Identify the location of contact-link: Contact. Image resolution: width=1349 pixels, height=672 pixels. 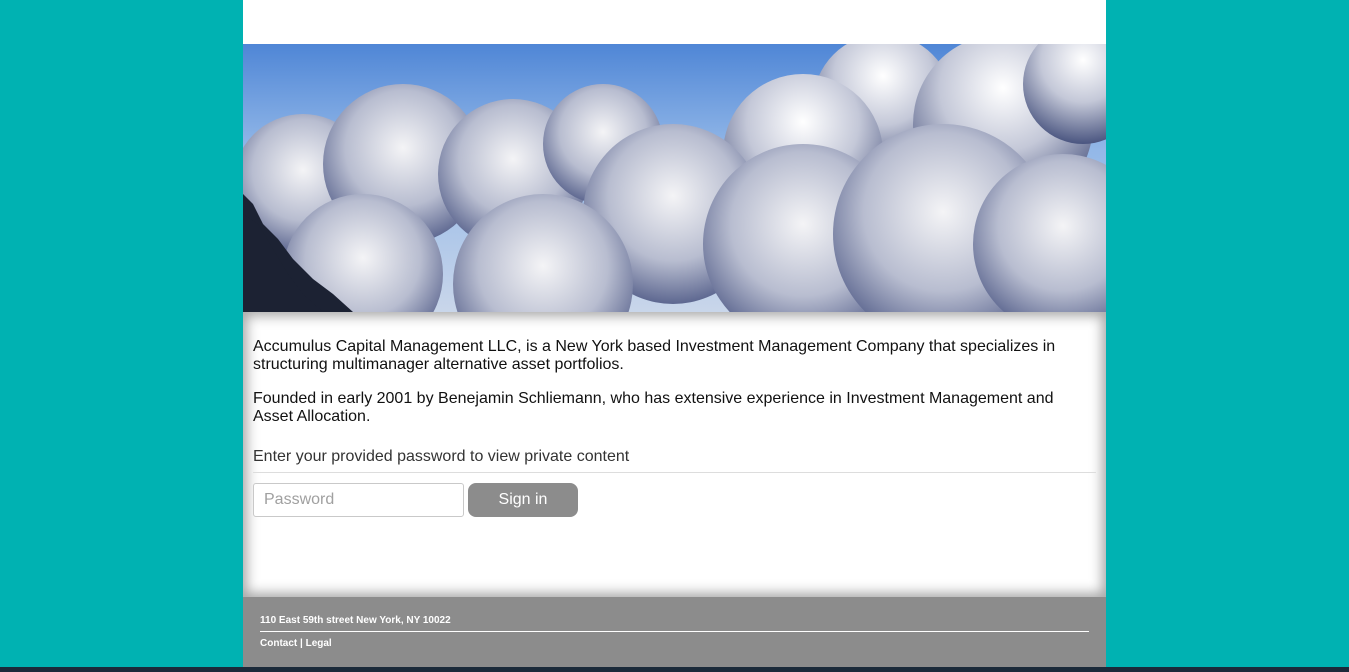
(278, 643).